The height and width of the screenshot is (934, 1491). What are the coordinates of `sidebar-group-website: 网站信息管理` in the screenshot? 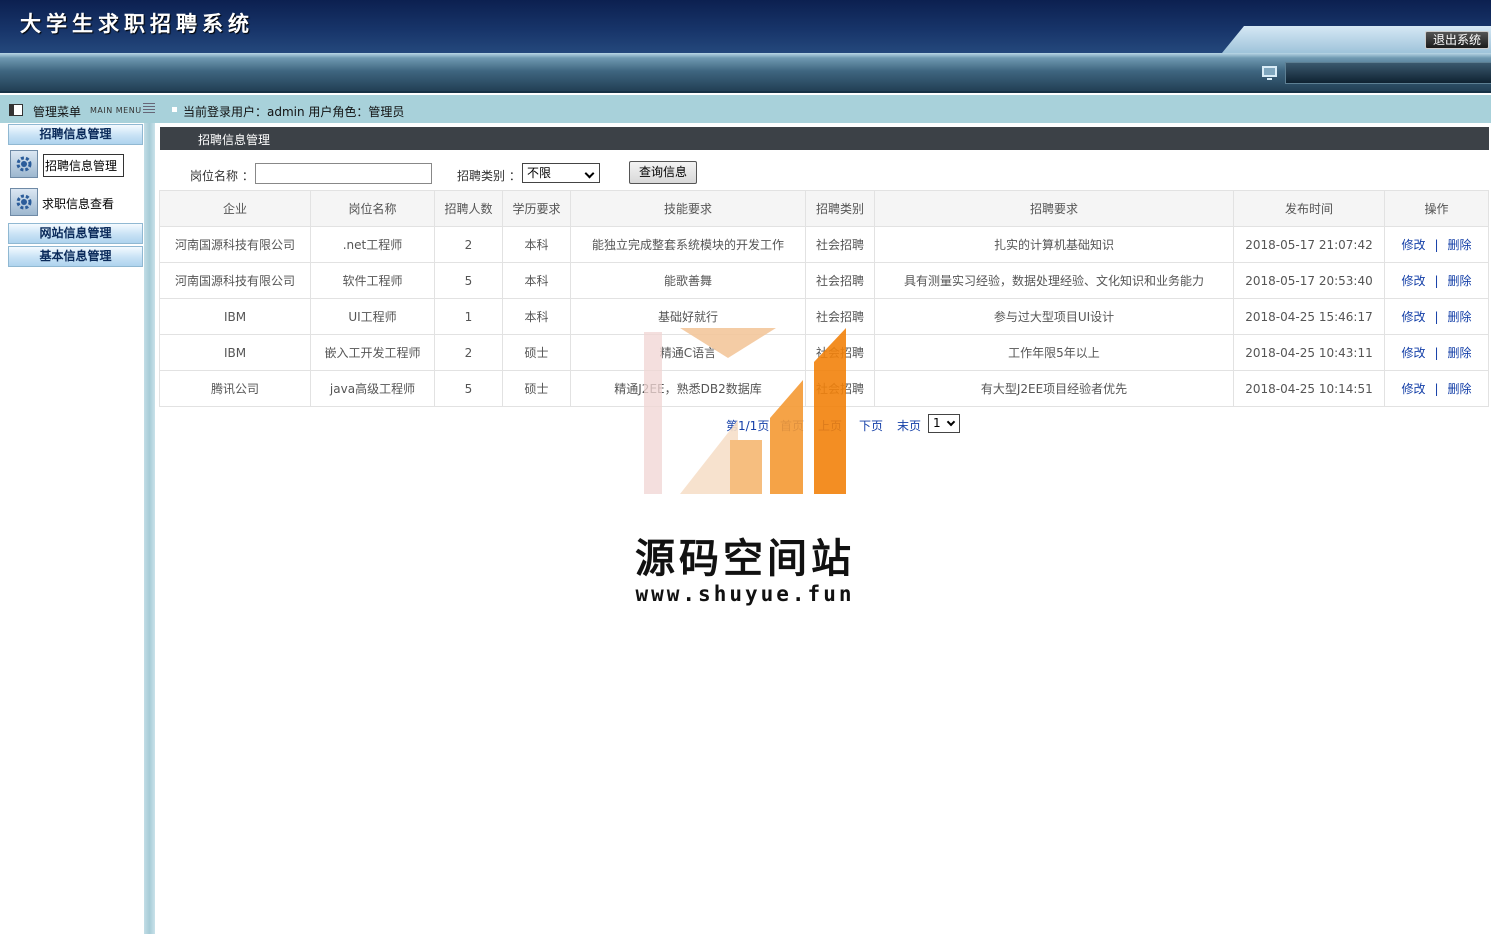 It's located at (75, 233).